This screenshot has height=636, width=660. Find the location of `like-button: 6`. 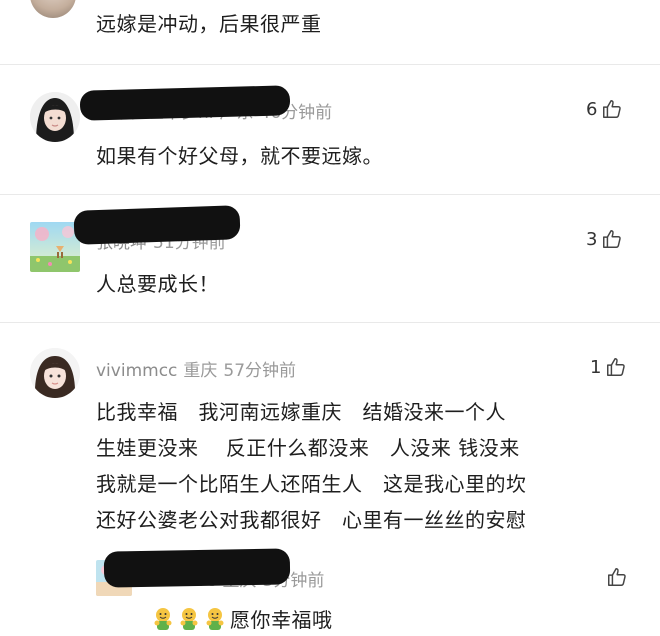

like-button: 6 is located at coordinates (604, 109).